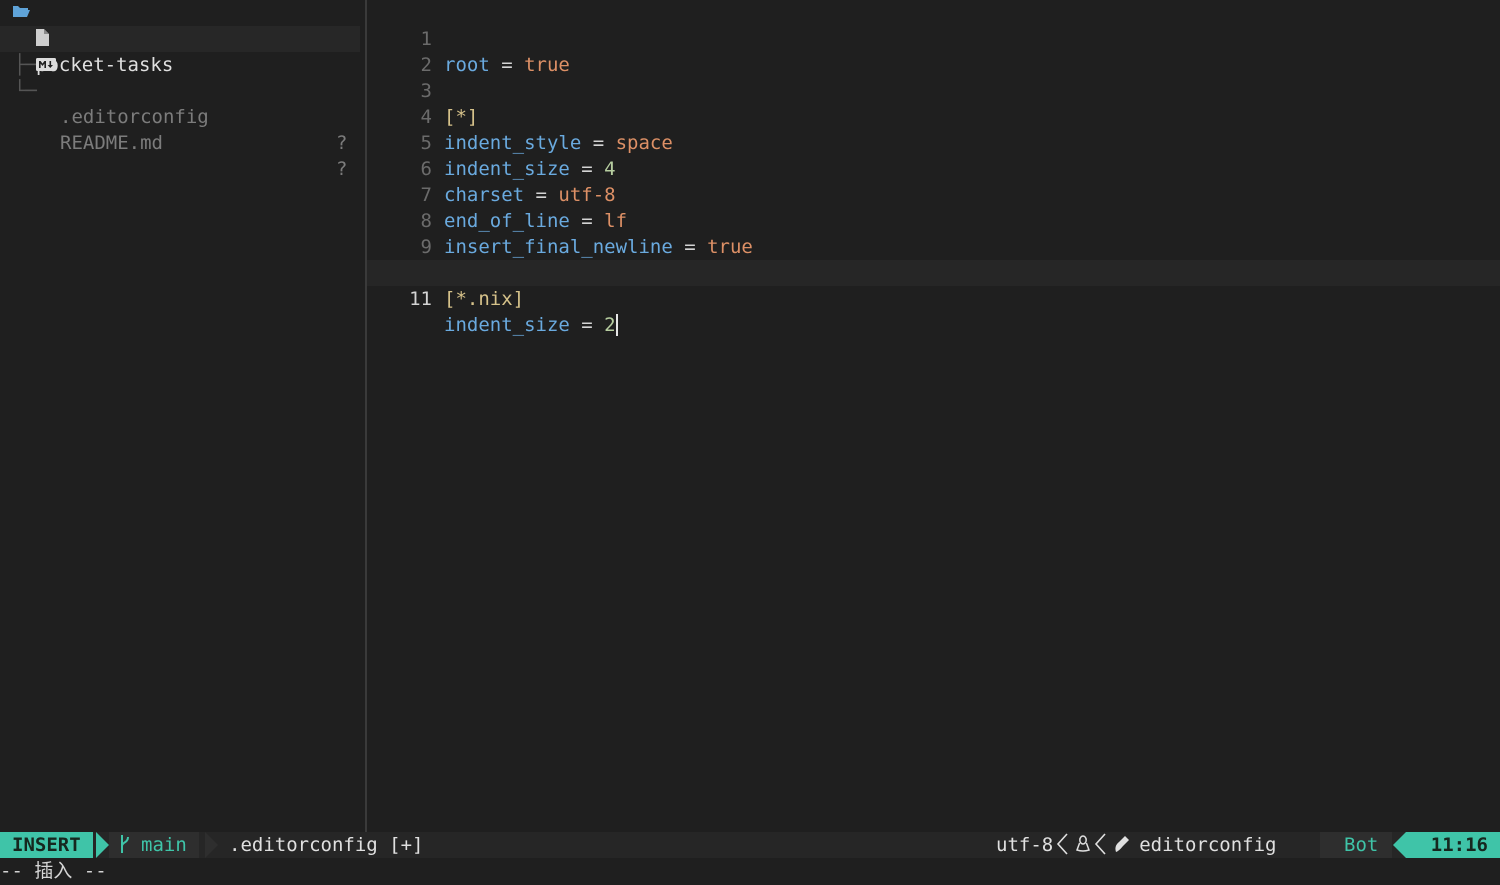 The image size is (1500, 885). What do you see at coordinates (587, 325) in the screenshot?
I see `ini-operator: =` at bounding box center [587, 325].